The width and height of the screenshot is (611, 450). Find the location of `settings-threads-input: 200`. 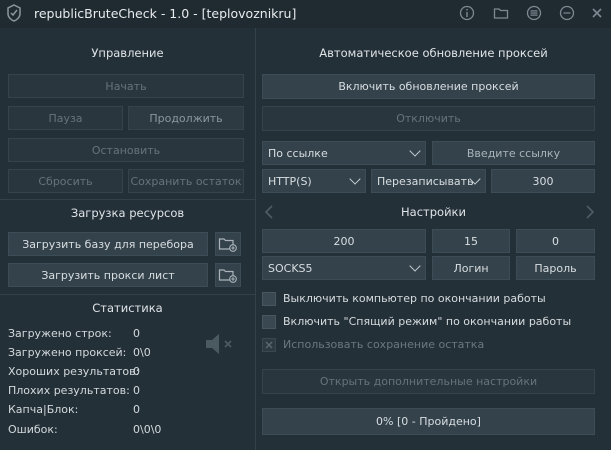

settings-threads-input: 200 is located at coordinates (344, 241).